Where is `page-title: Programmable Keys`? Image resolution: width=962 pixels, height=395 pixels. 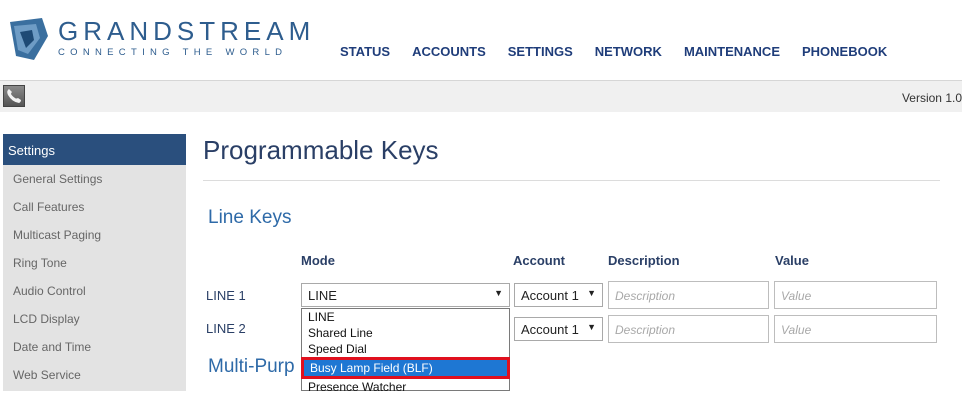 page-title: Programmable Keys is located at coordinates (321, 150).